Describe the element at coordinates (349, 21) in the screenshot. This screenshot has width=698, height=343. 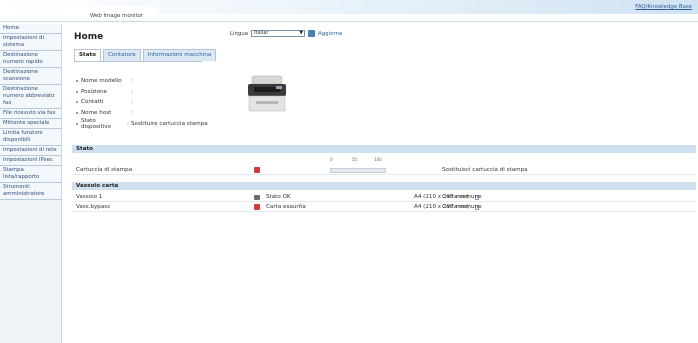
I see `header-divider` at that location.